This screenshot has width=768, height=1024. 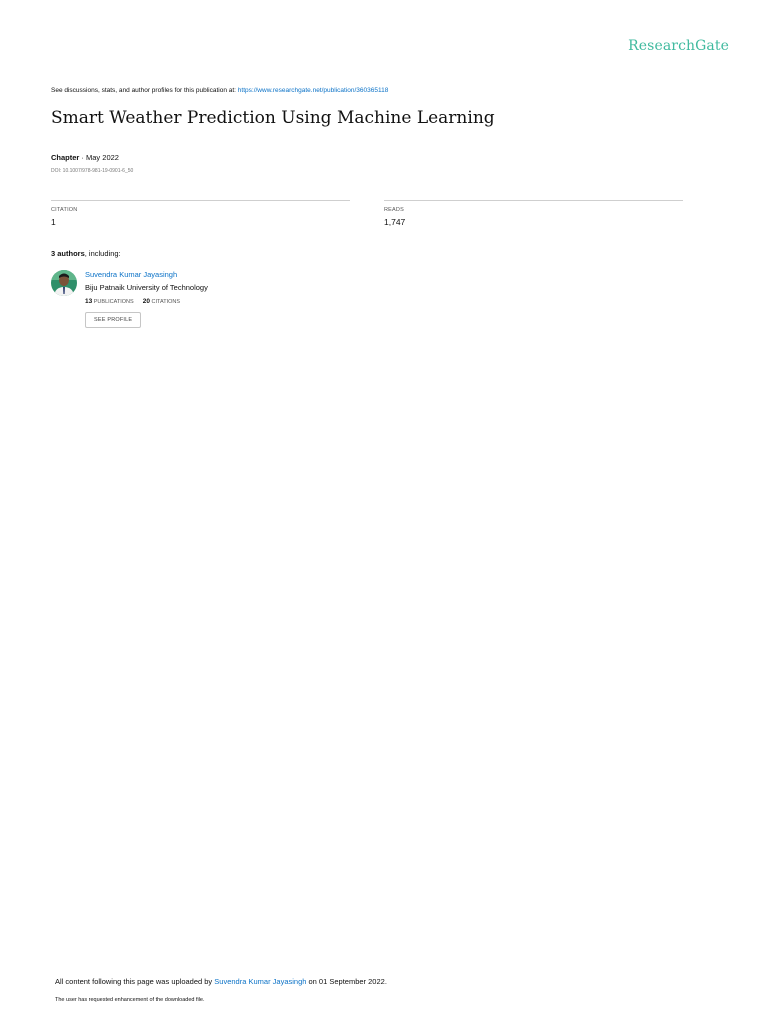 I want to click on citations-label: CITATIONS, so click(x=166, y=302).